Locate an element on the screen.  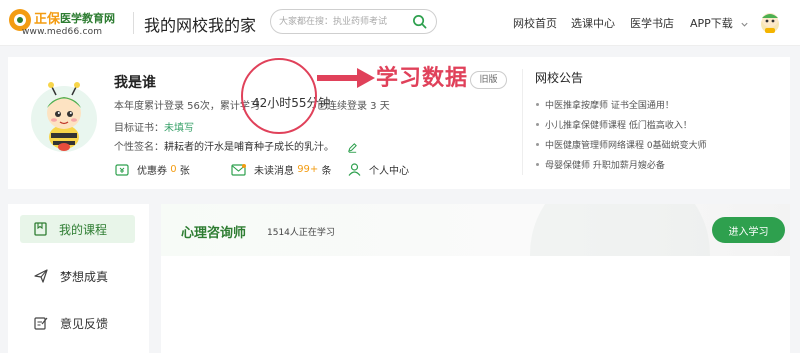
cert-label: 目标证书： is located at coordinates (139, 128).